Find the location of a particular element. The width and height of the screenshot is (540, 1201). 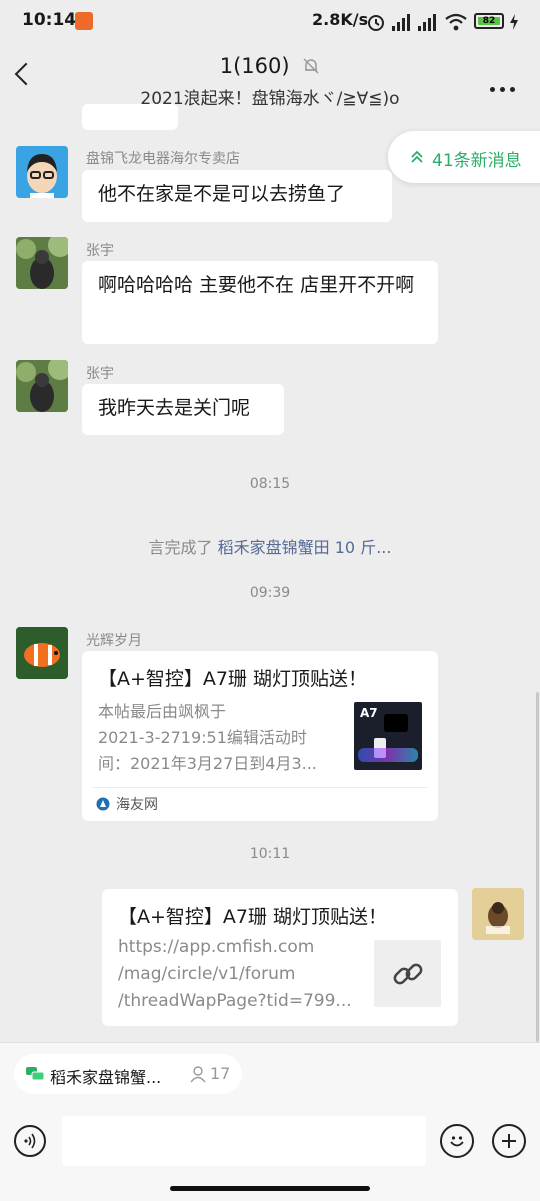

chat-title: 1(160) is located at coordinates (270, 66).